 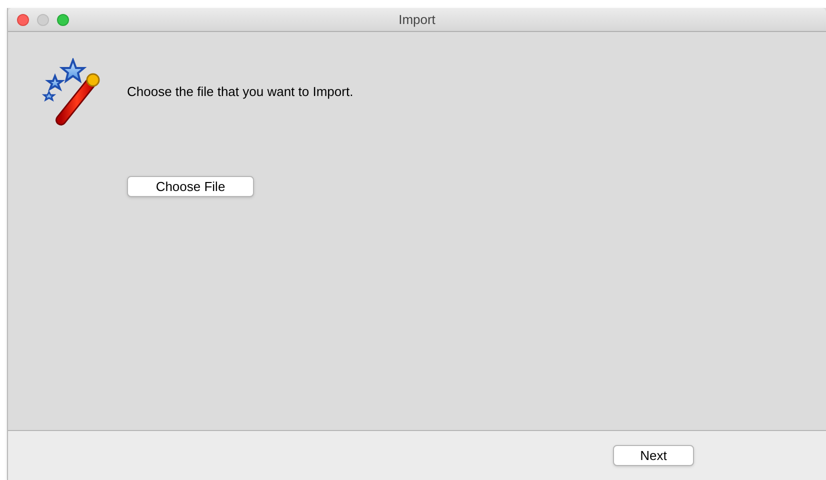 I want to click on close-button, so click(x=23, y=20).